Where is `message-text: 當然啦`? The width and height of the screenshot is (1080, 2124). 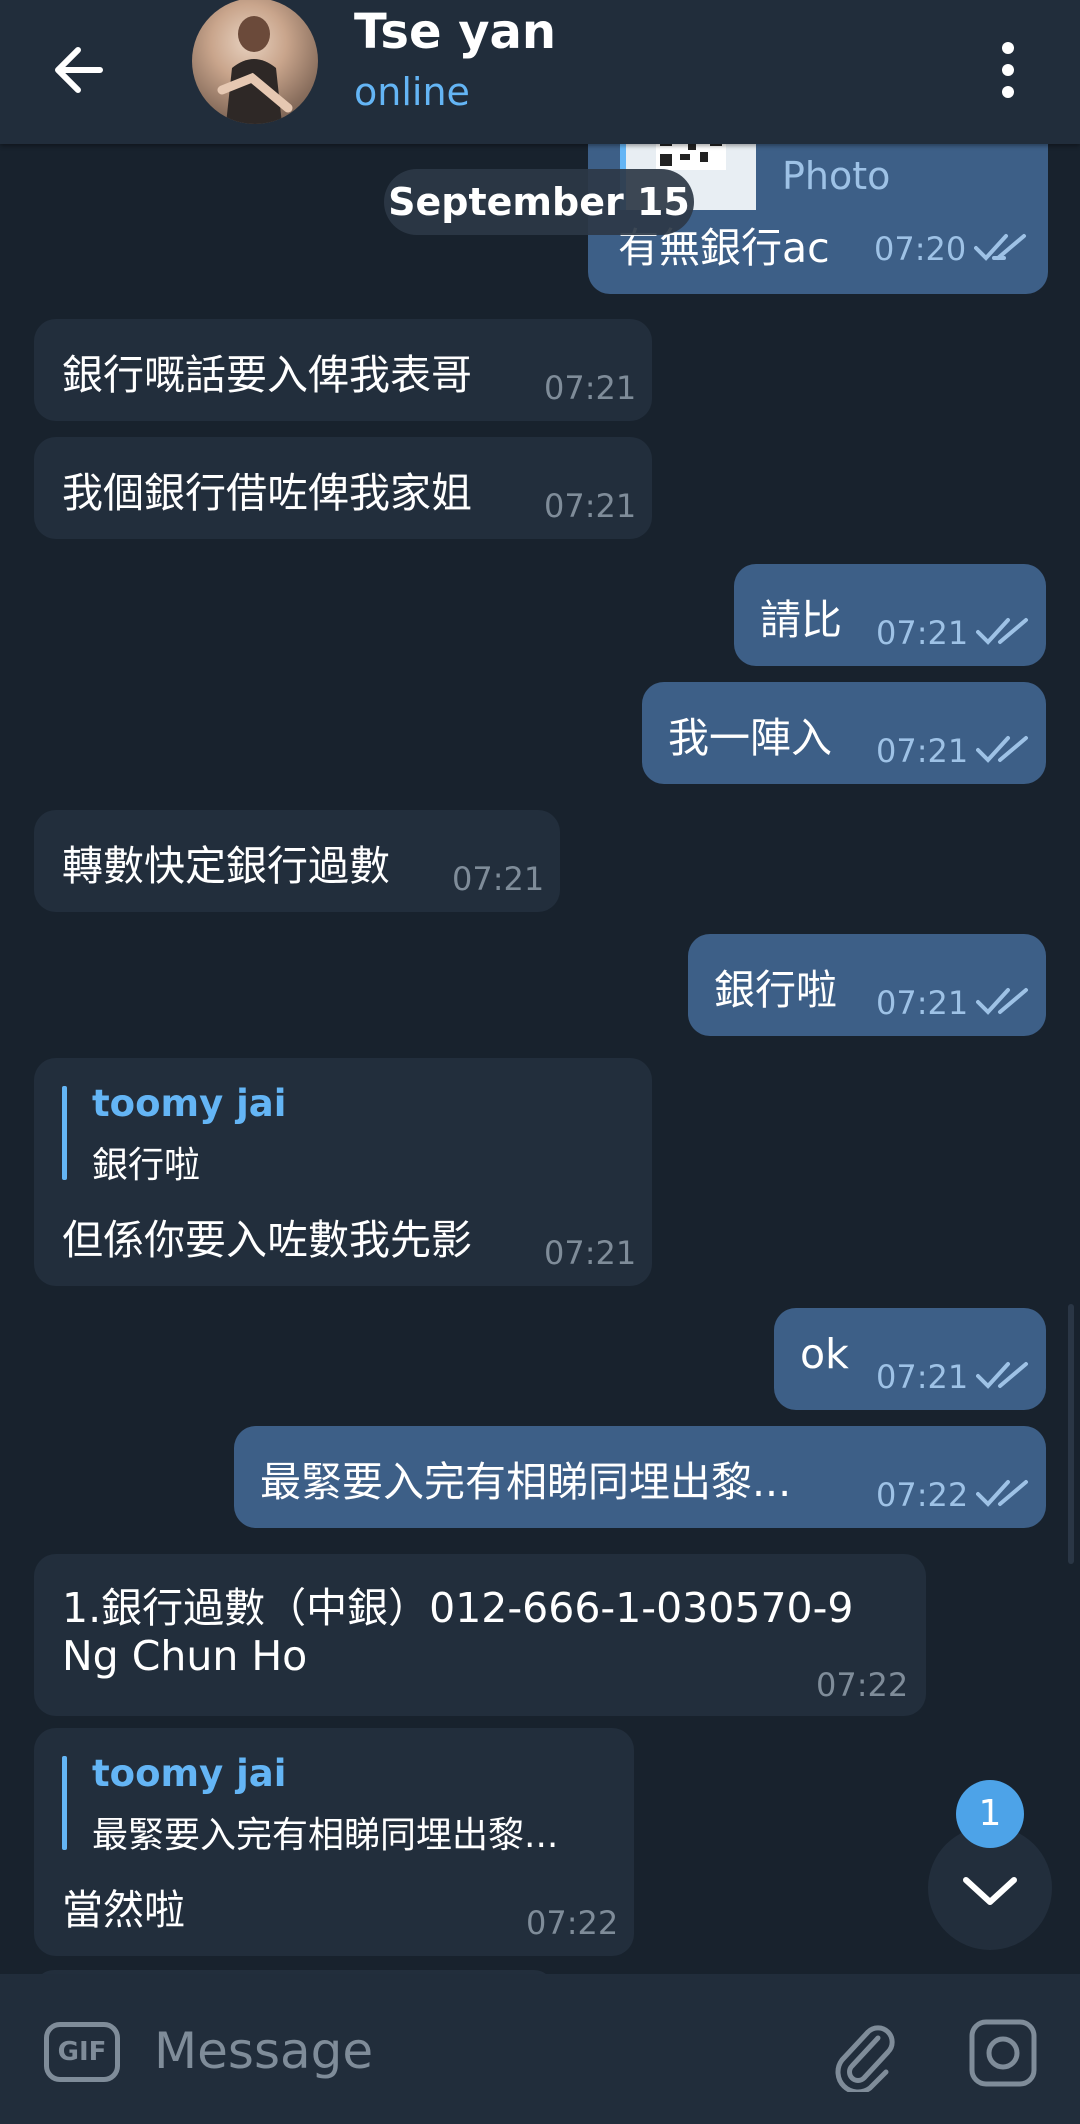 message-text: 當然啦 is located at coordinates (123, 1910).